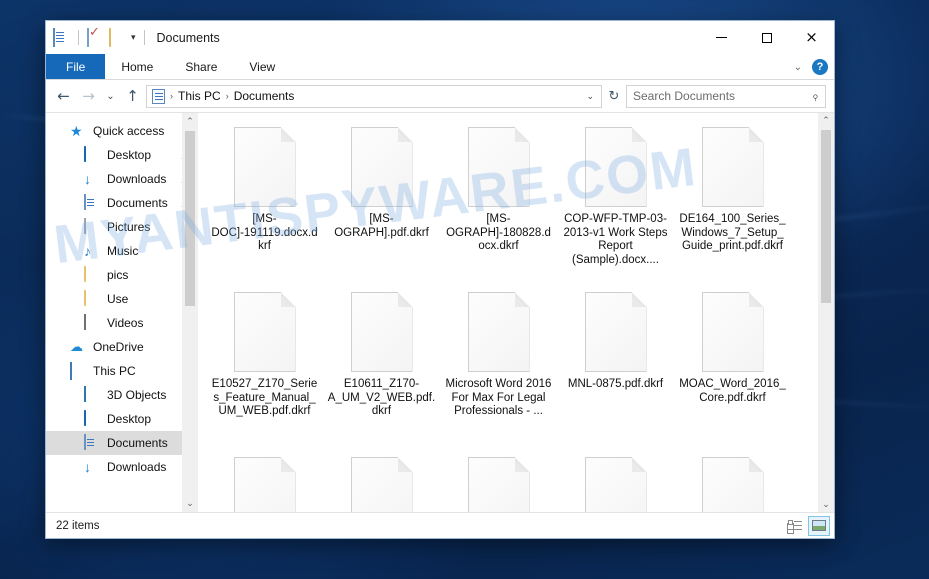  I want to click on sidebar-item-downloads: ↓ Downloads, so click(122, 467).